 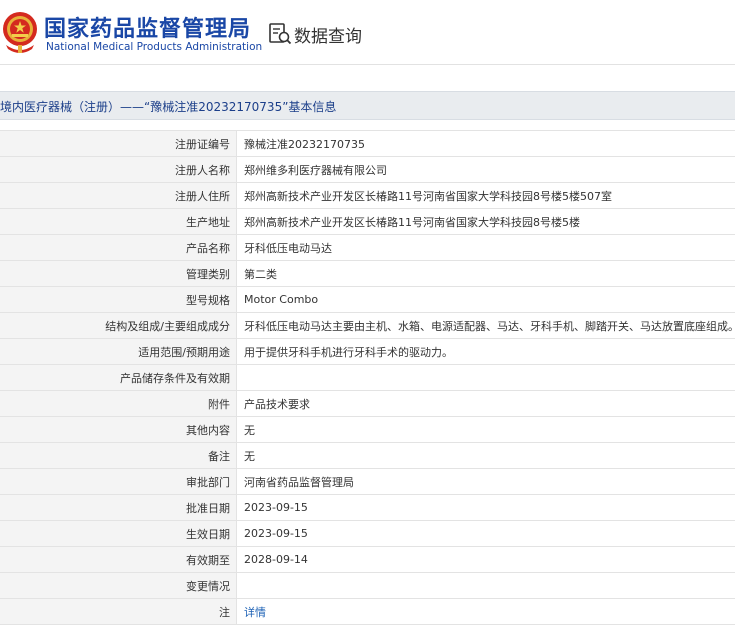 I want to click on table-row: 生产地址 郑州高新技术产业开发区长椿路11号河南省国家大学科技园8号楼5楼, so click(x=367, y=221).